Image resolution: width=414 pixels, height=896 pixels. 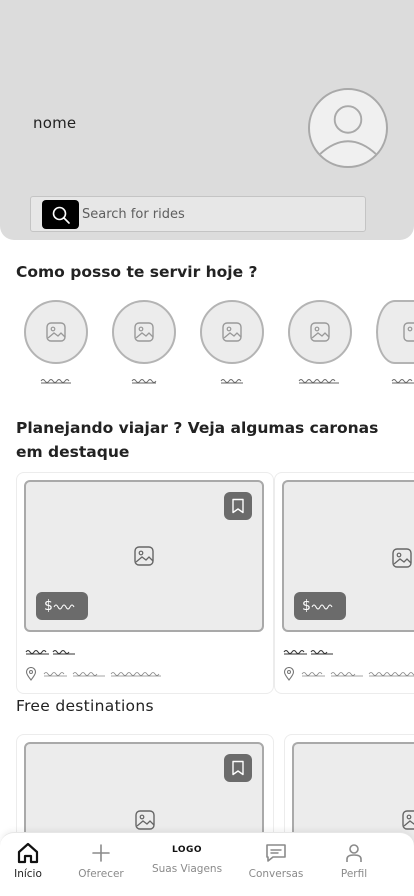 What do you see at coordinates (101, 874) in the screenshot?
I see `nav-offer-label: Oferecer` at bounding box center [101, 874].